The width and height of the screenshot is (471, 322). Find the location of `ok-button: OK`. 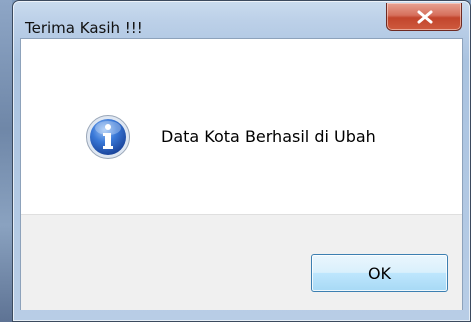

ok-button: OK is located at coordinates (379, 273).